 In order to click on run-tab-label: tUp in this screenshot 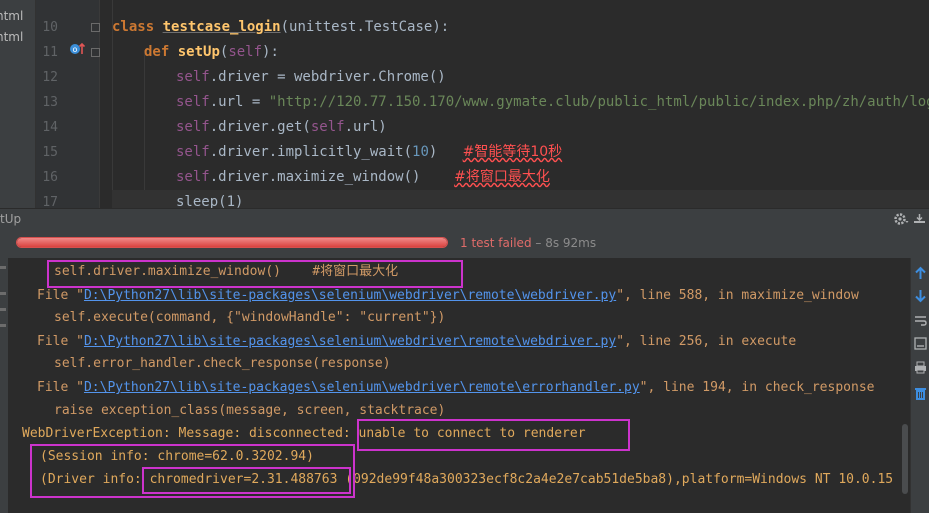, I will do `click(10, 219)`.